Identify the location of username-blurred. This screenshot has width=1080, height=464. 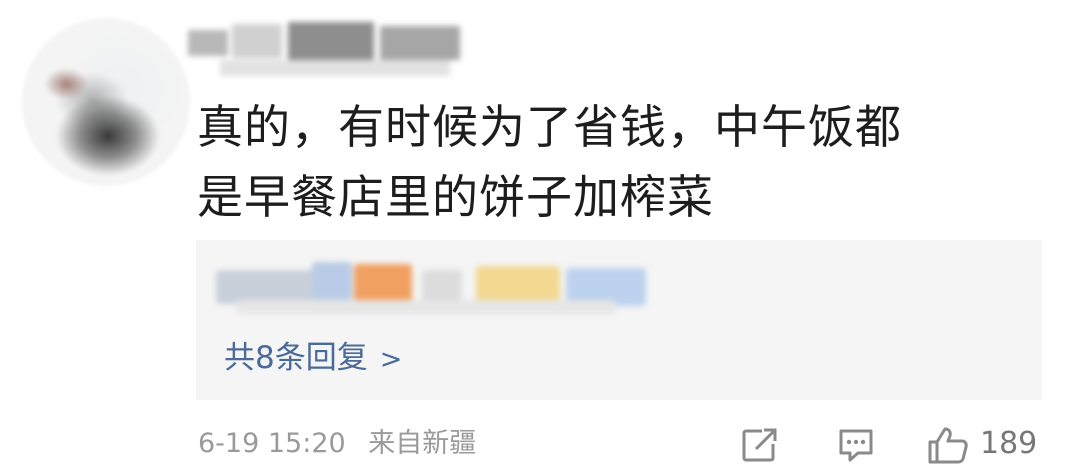
(330, 52).